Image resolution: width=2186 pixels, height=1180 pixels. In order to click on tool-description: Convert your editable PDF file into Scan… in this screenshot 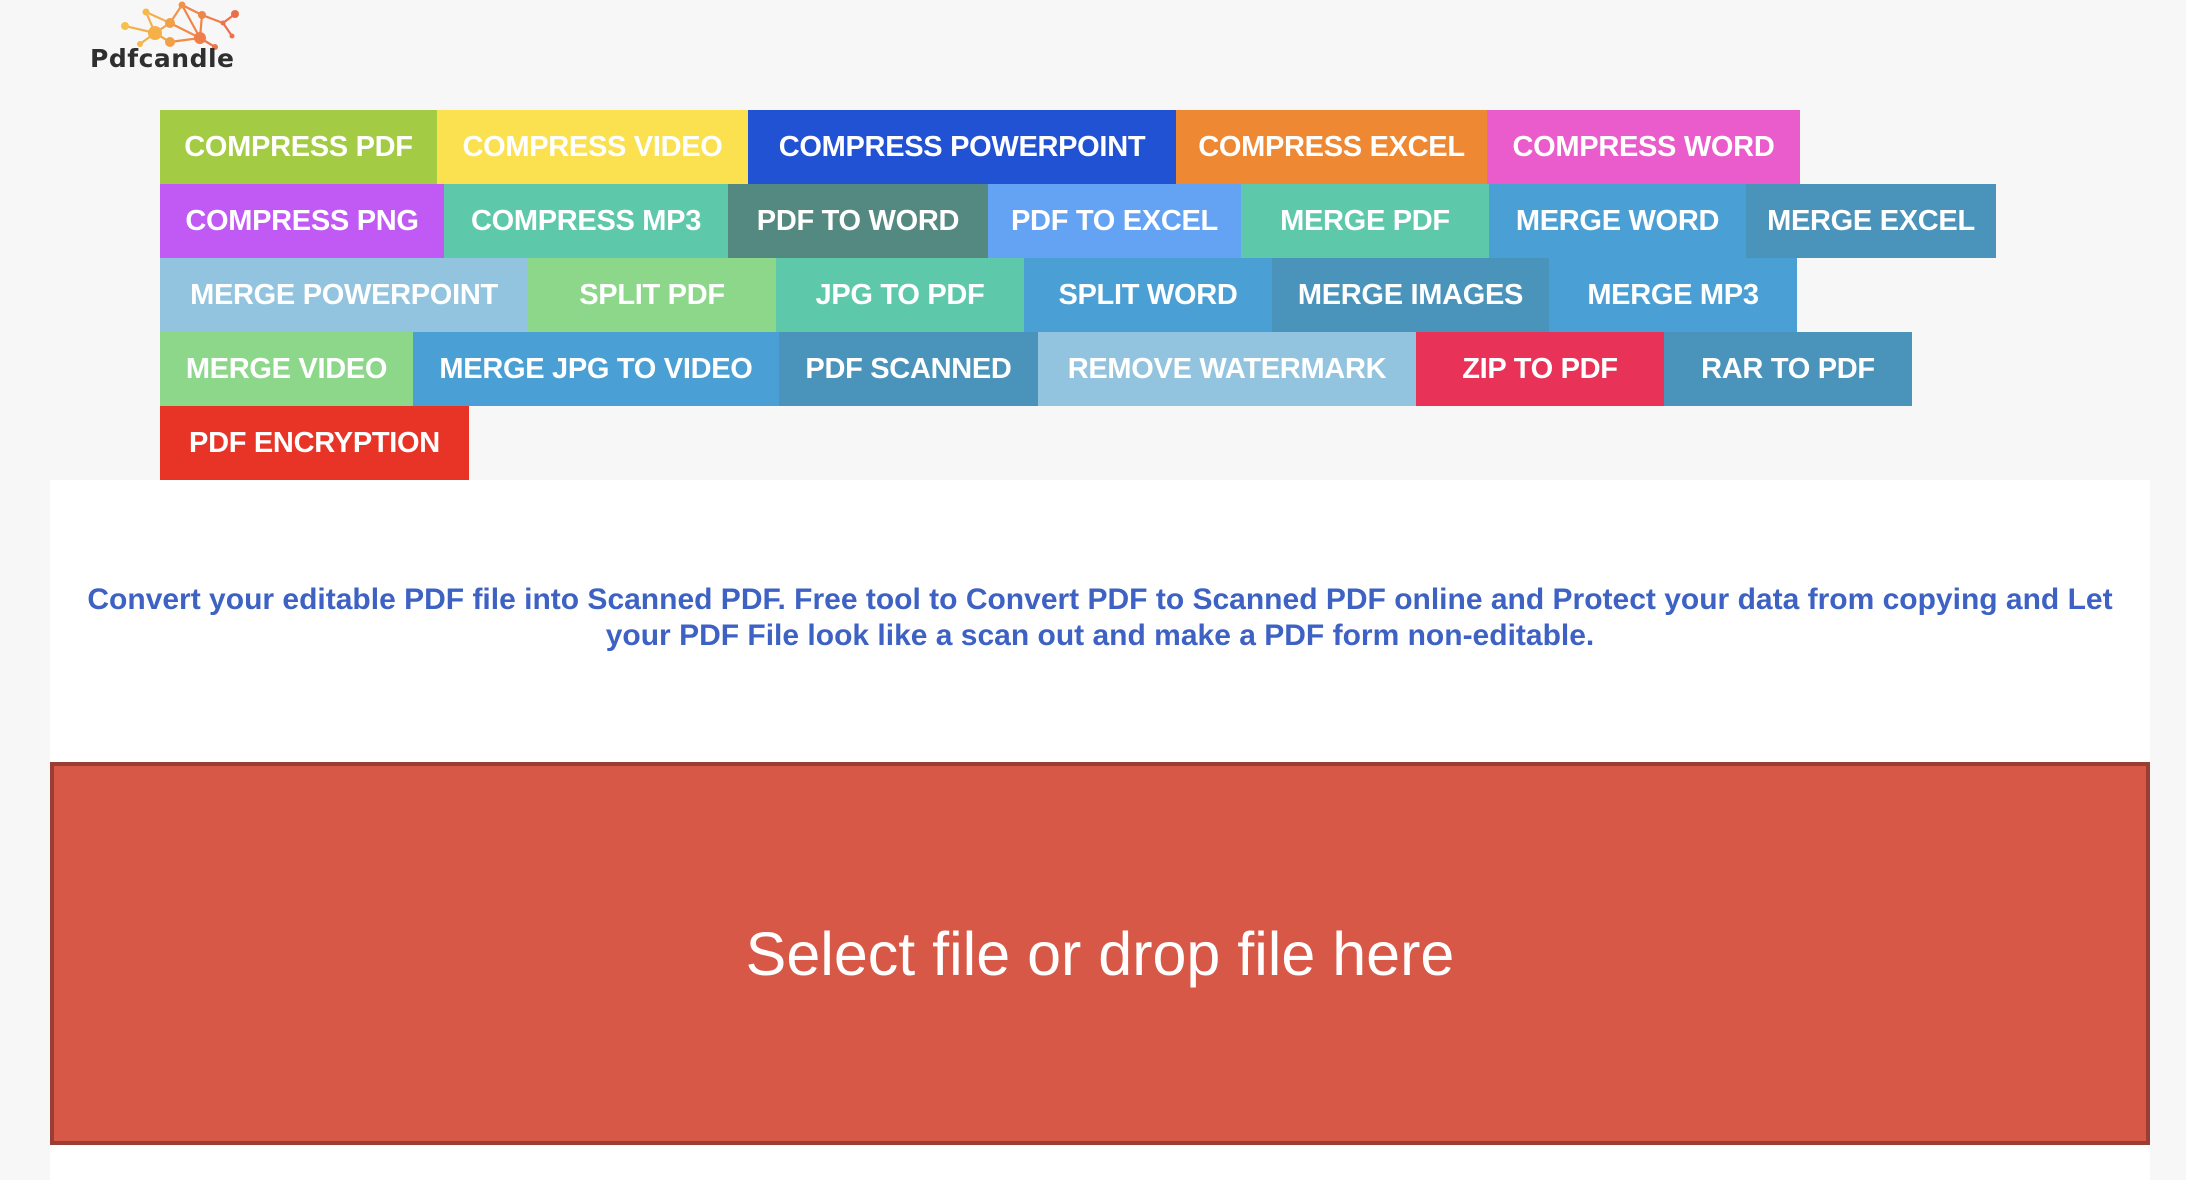, I will do `click(1100, 617)`.